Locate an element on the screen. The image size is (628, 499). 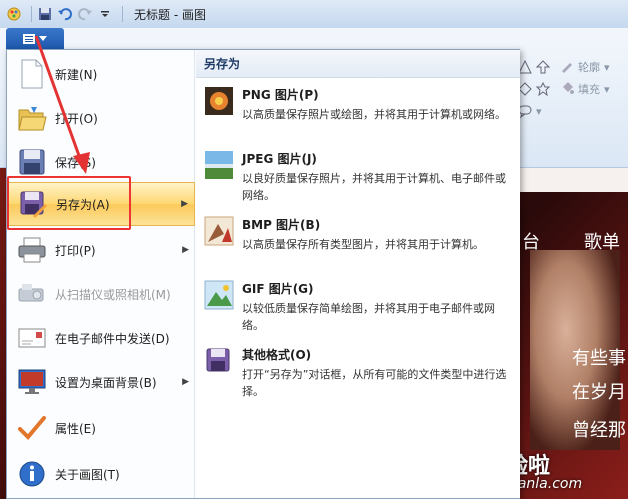
outline-icon is located at coordinates (567, 67).